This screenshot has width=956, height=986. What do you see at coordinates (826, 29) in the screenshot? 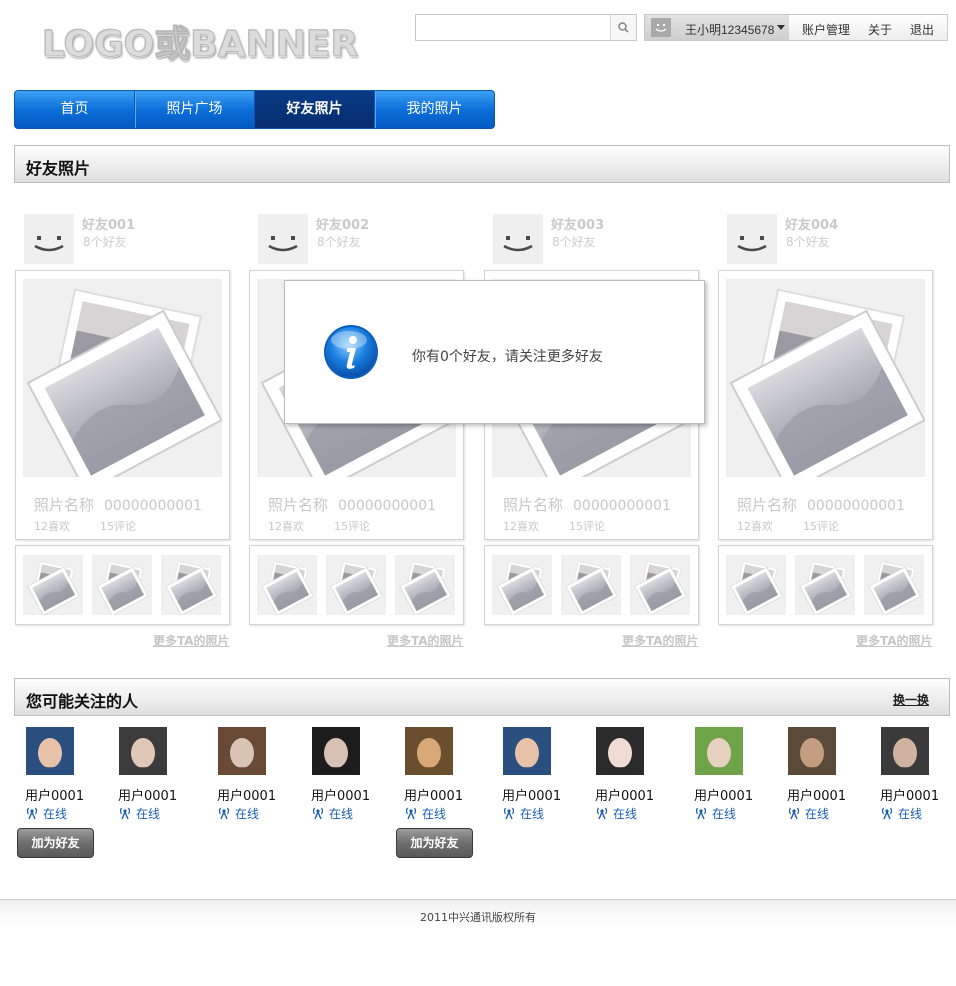
I see `account-link: 账户管理` at bounding box center [826, 29].